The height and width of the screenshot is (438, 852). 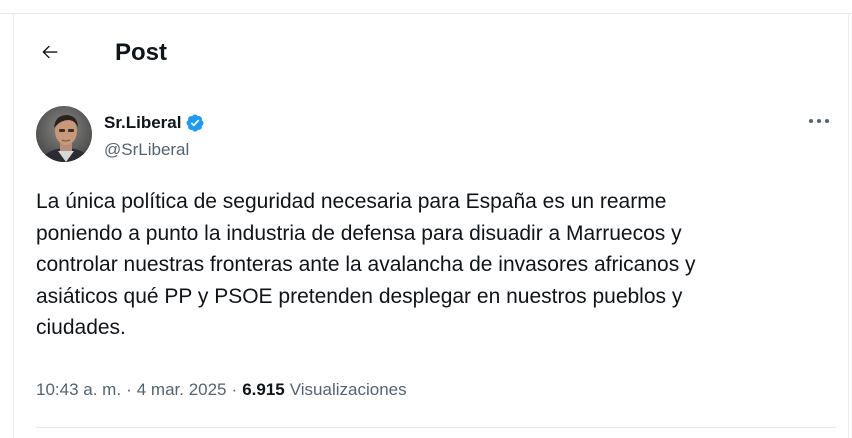 I want to click on more-options-button, so click(x=819, y=121).